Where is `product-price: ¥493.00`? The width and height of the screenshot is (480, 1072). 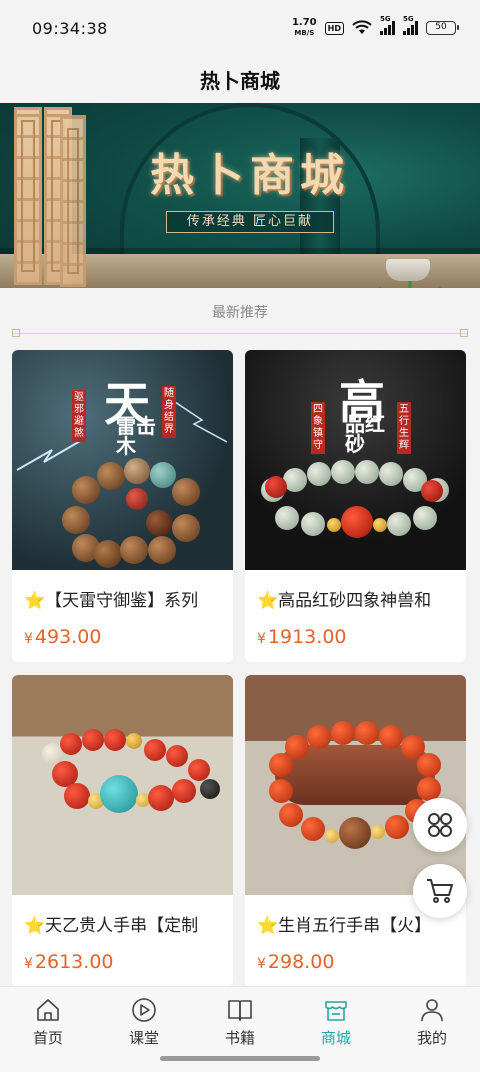
product-price: ¥493.00 is located at coordinates (62, 637).